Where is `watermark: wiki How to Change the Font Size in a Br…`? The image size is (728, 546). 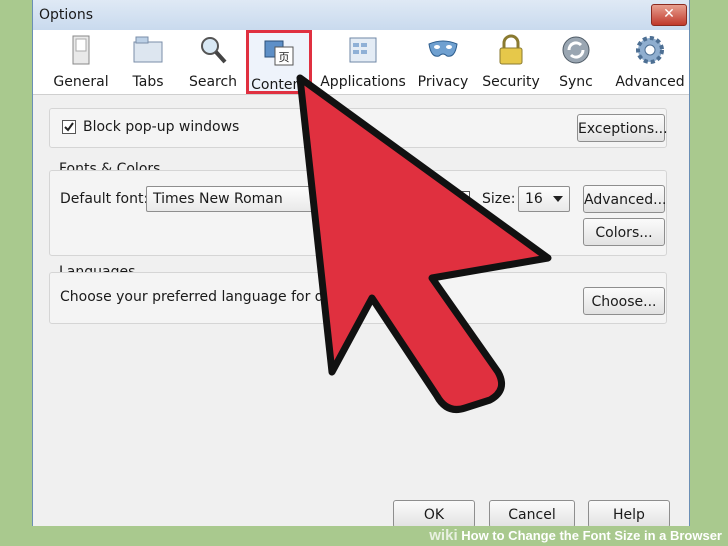
watermark: wiki How to Change the Font Size in a Br… is located at coordinates (575, 535).